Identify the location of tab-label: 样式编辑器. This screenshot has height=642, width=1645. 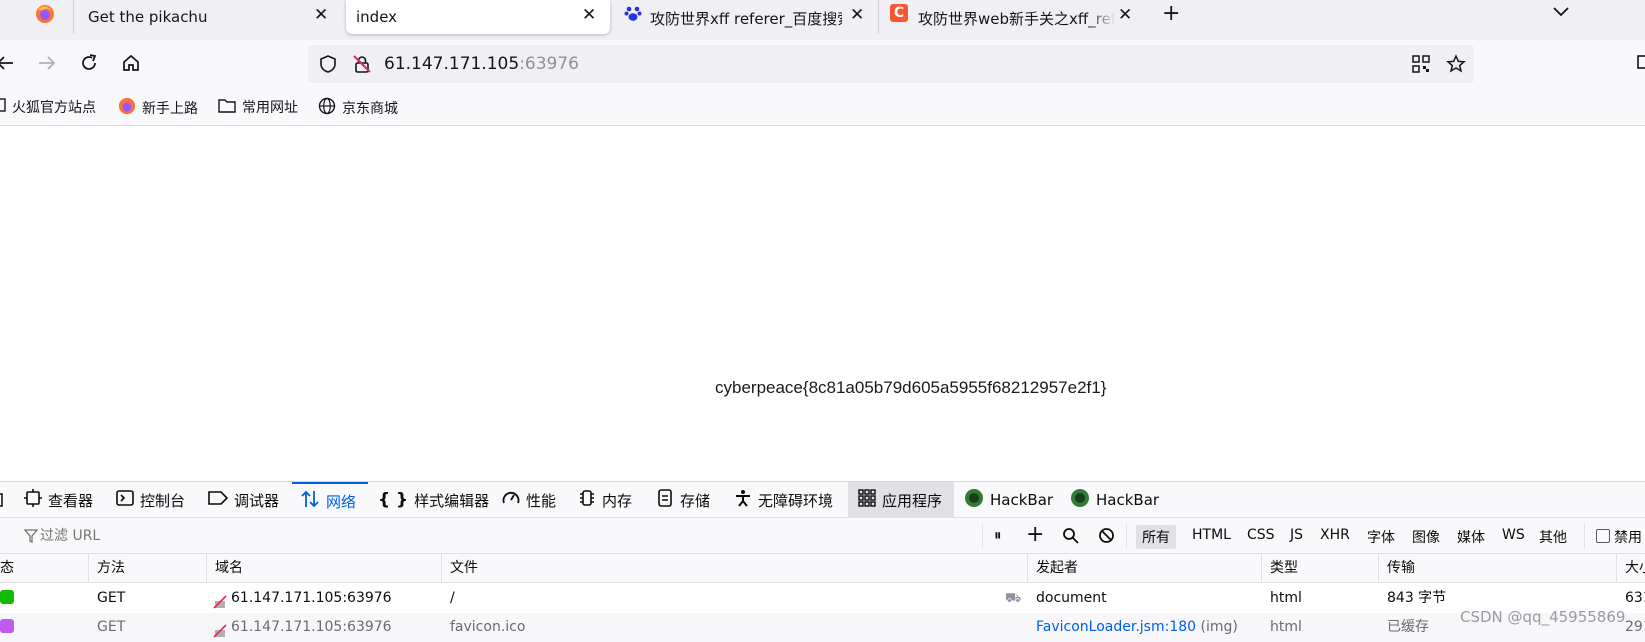
(452, 500).